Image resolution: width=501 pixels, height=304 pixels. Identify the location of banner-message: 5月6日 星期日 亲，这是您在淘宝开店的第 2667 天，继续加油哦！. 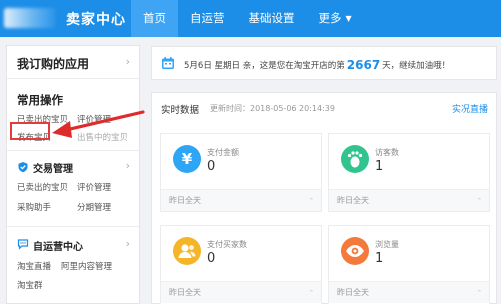
(317, 64).